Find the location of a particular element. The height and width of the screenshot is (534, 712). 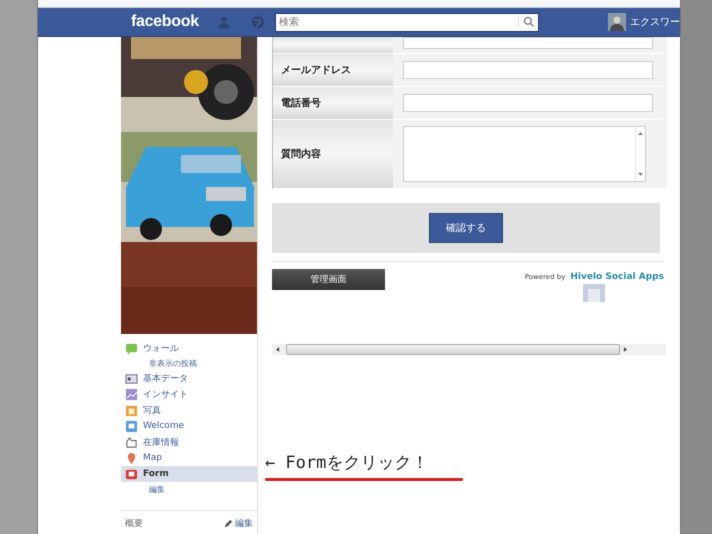

nav-item: Welcome is located at coordinates (188, 426).